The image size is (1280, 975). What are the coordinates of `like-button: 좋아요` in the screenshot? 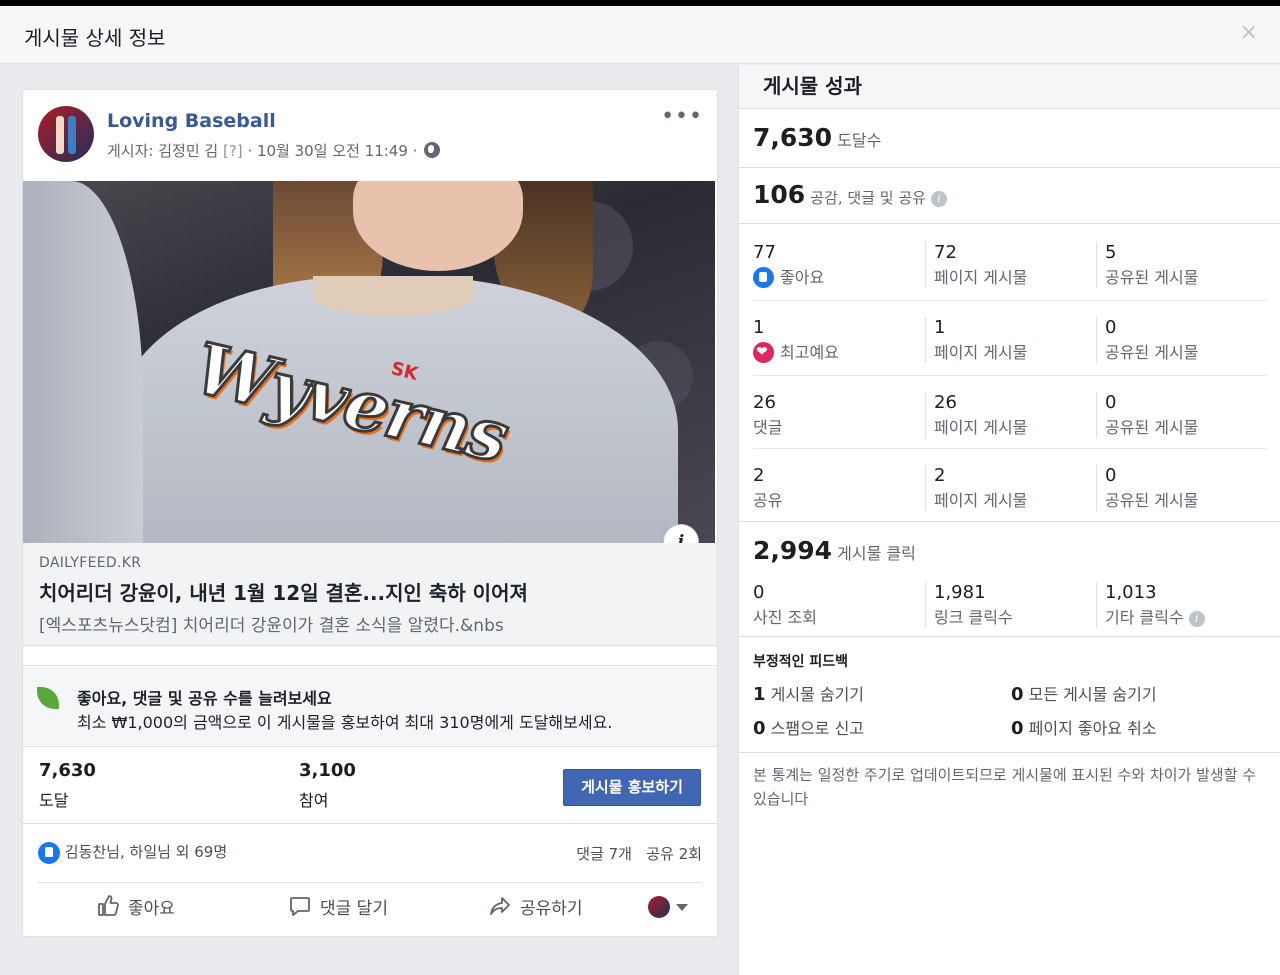 It's located at (135, 906).